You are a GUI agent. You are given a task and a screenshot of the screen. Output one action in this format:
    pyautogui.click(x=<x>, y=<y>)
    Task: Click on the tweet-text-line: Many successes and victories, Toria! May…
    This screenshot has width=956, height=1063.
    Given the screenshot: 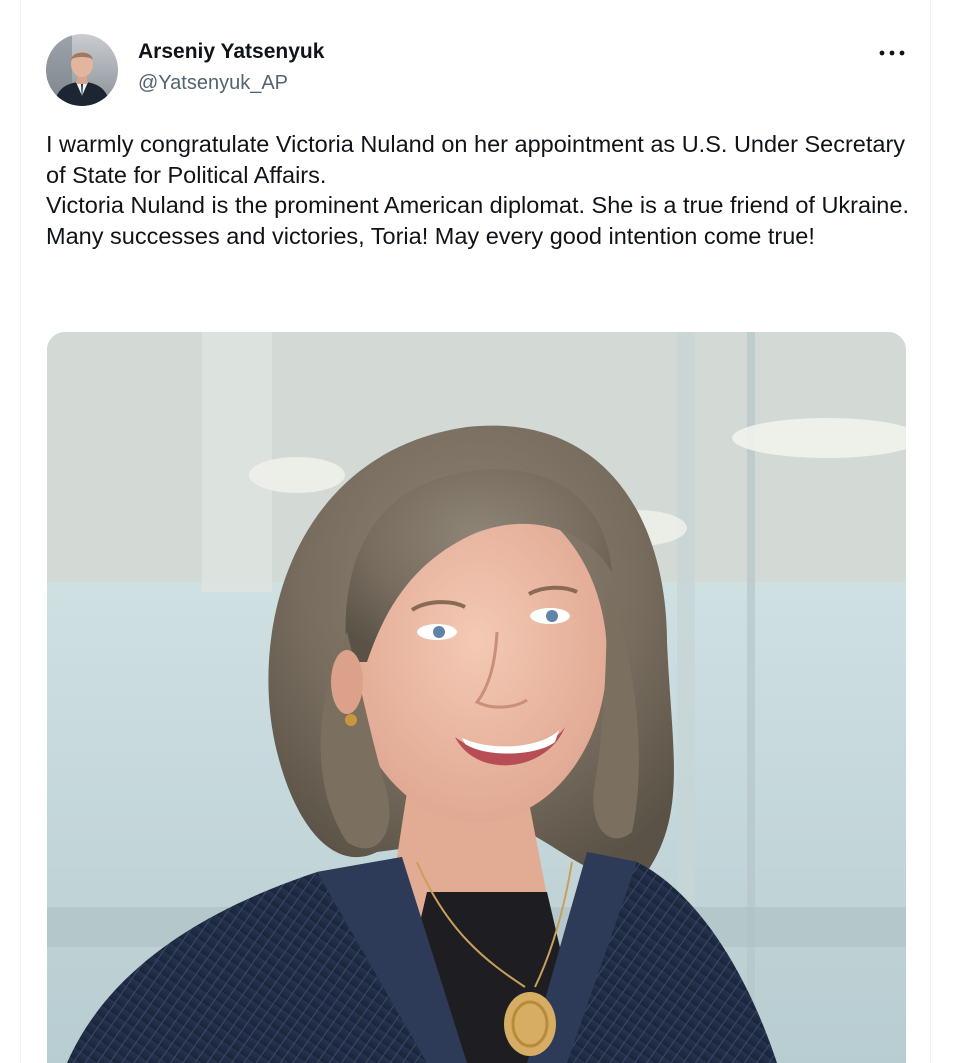 What is the action you would take?
    pyautogui.click(x=430, y=235)
    